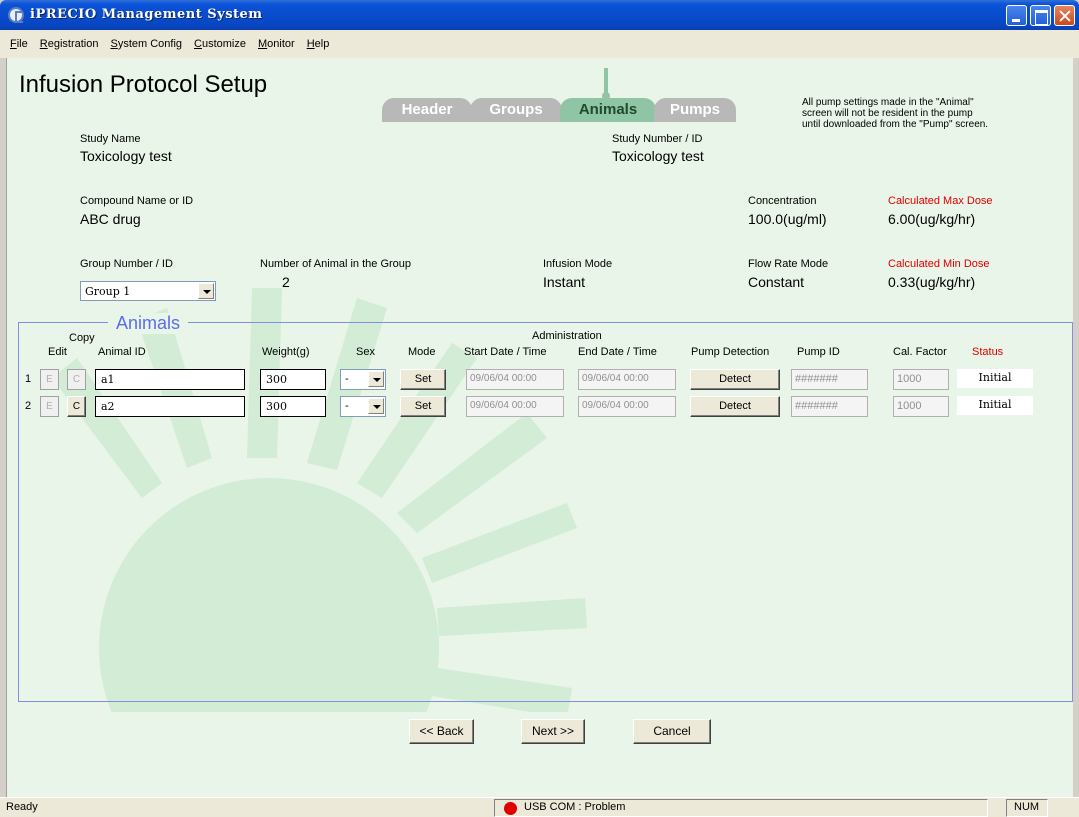  What do you see at coordinates (730, 352) in the screenshot?
I see `col-pump-detection: Pump Detection` at bounding box center [730, 352].